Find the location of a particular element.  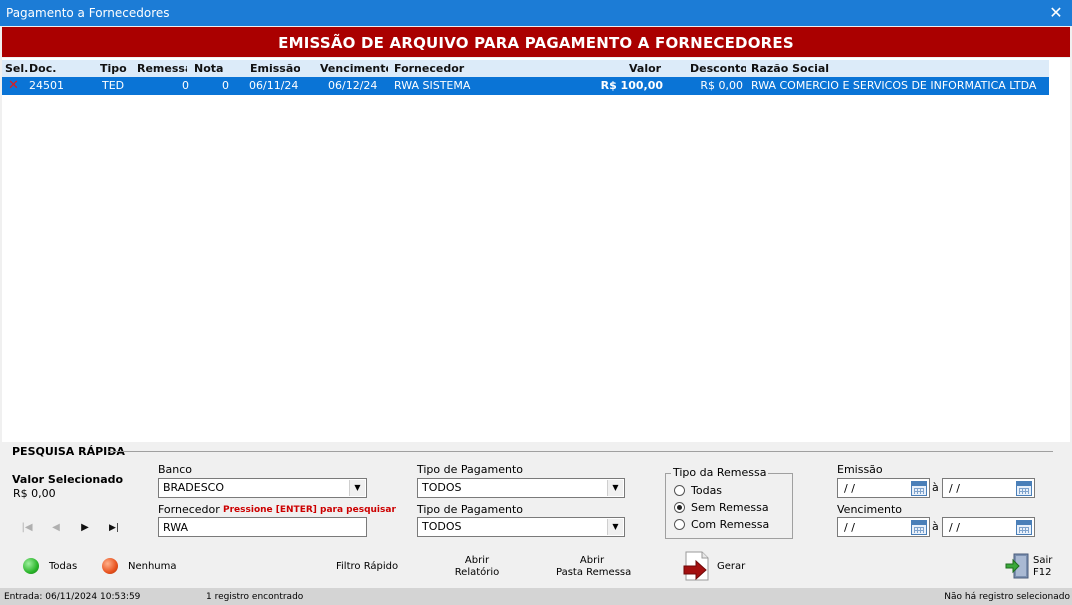

unselected-x-icon: ✕ is located at coordinates (15, 86).